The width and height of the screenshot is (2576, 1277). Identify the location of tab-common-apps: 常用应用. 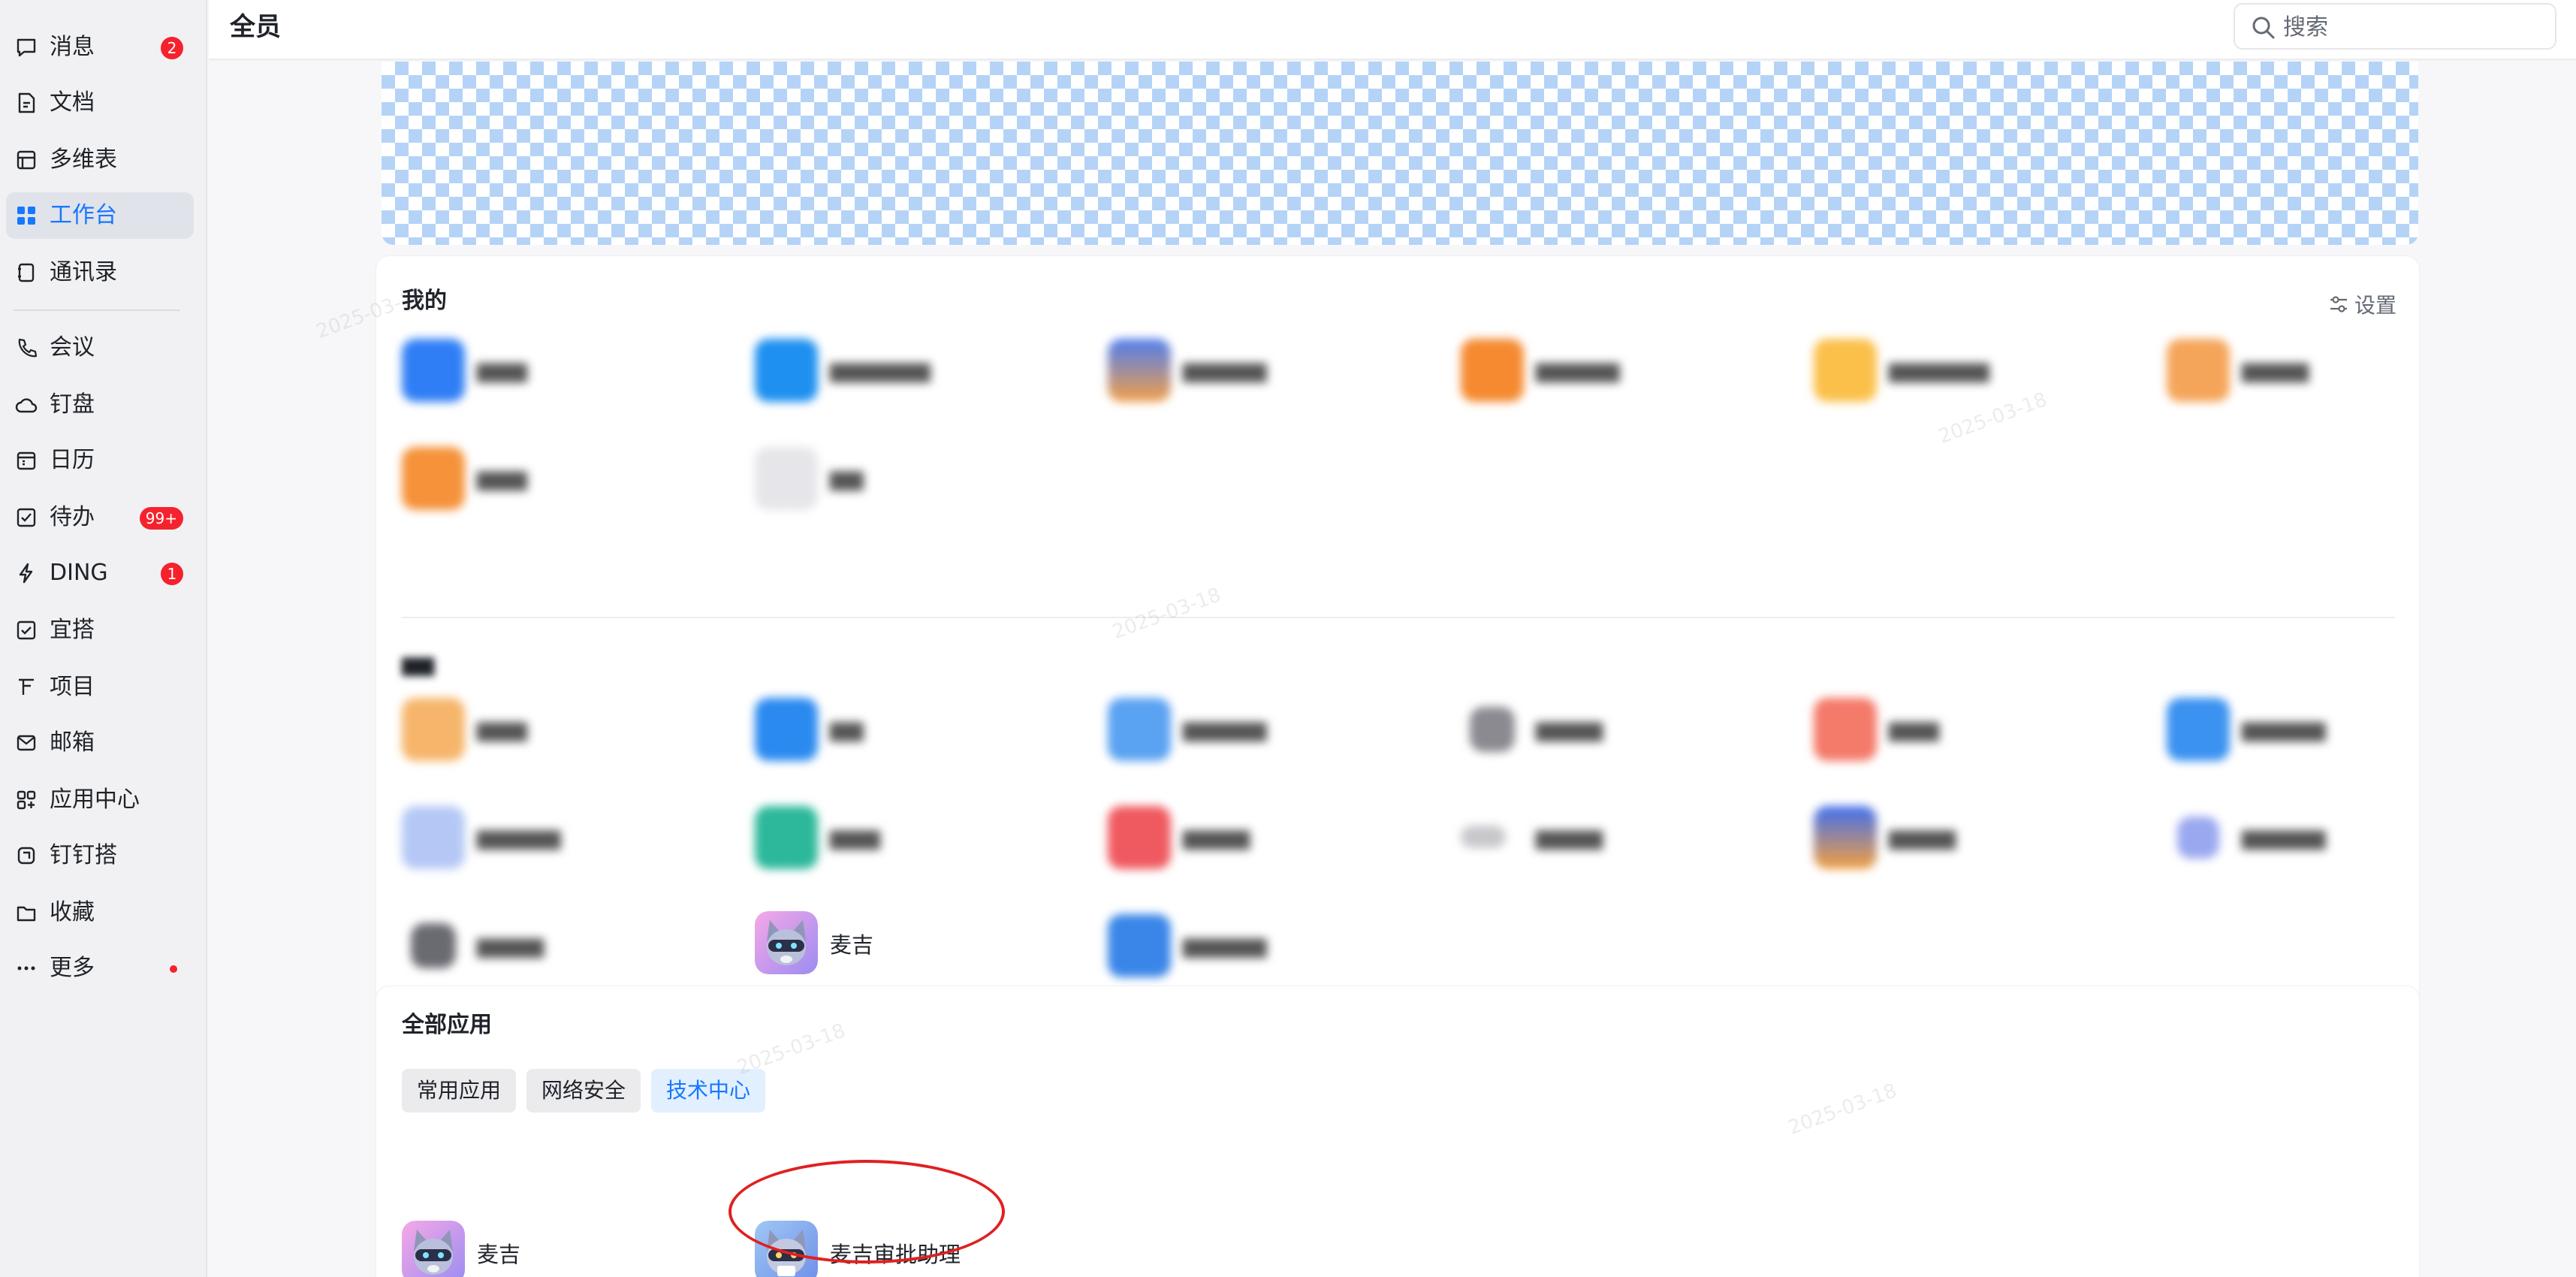
(459, 1090).